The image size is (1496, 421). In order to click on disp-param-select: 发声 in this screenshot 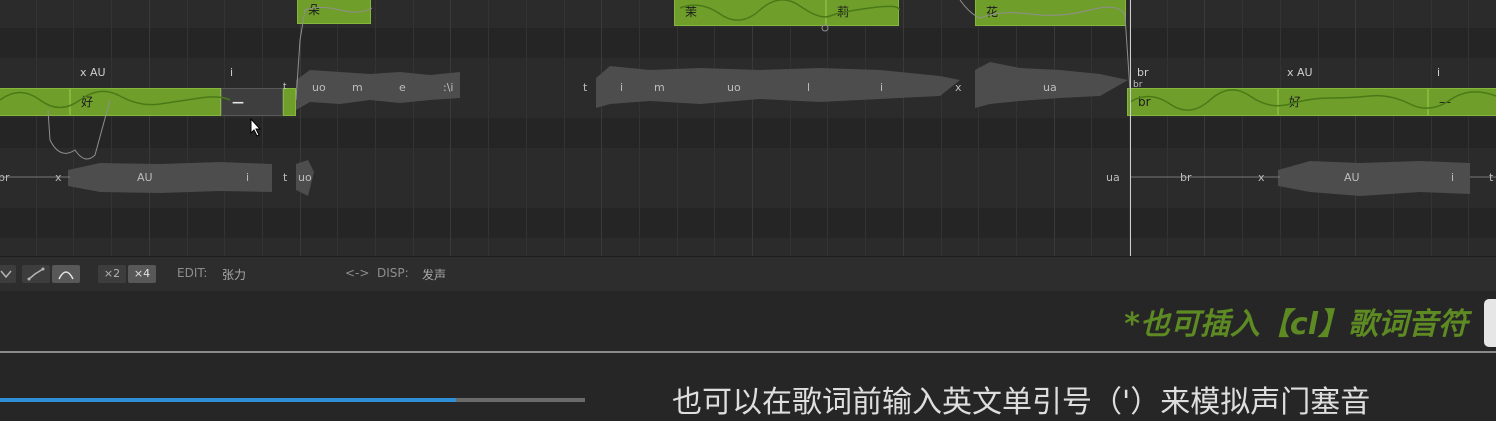, I will do `click(434, 274)`.